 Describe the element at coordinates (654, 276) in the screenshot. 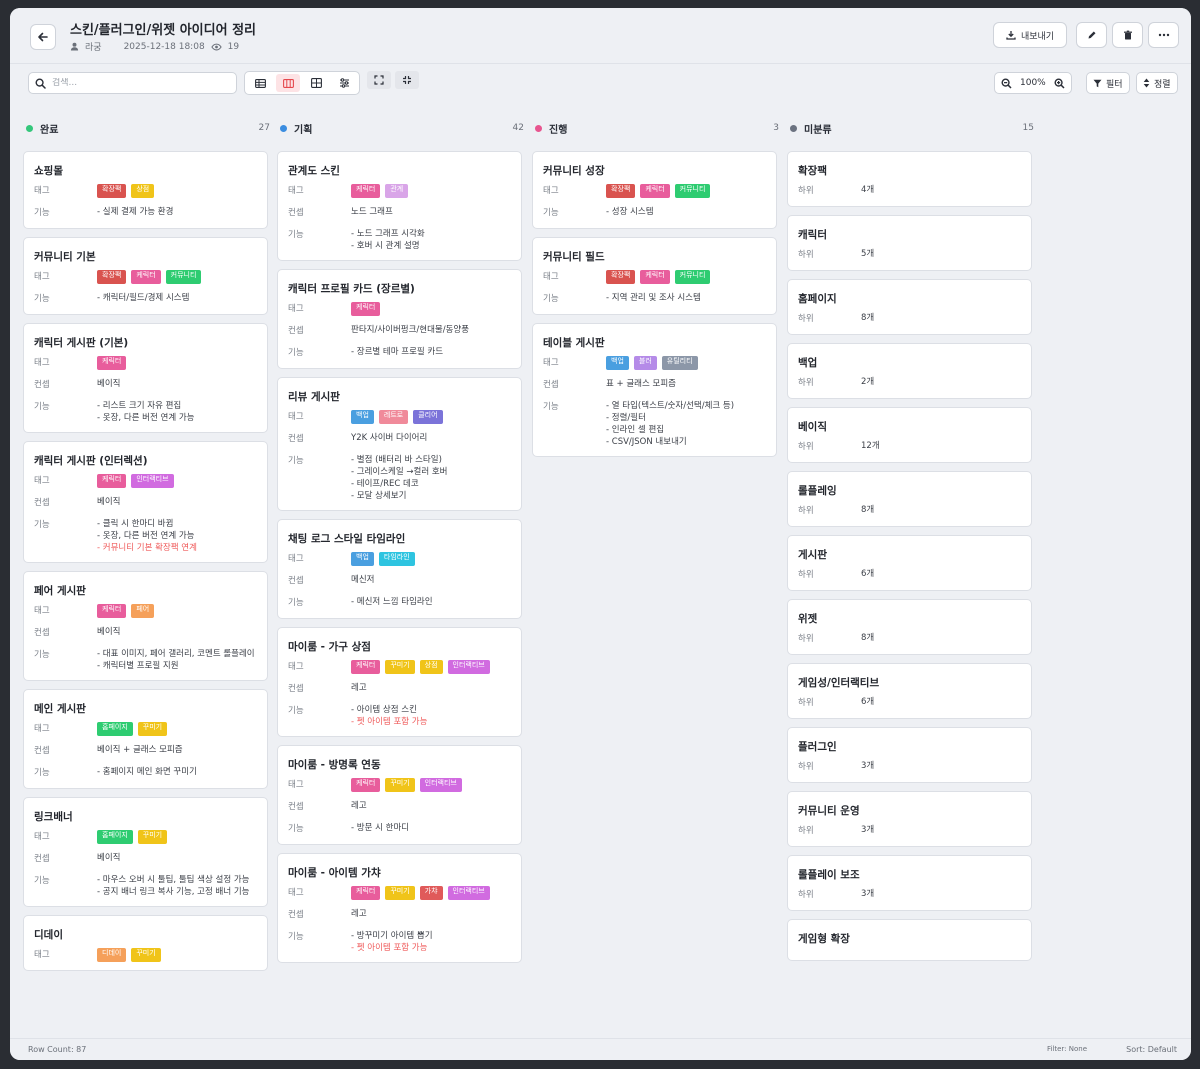

I see `card: 커뮤니티 필드 태그 확장팩 케릭터 커뮤니티 기능 - 지역 관리 및 조사 시스템` at that location.